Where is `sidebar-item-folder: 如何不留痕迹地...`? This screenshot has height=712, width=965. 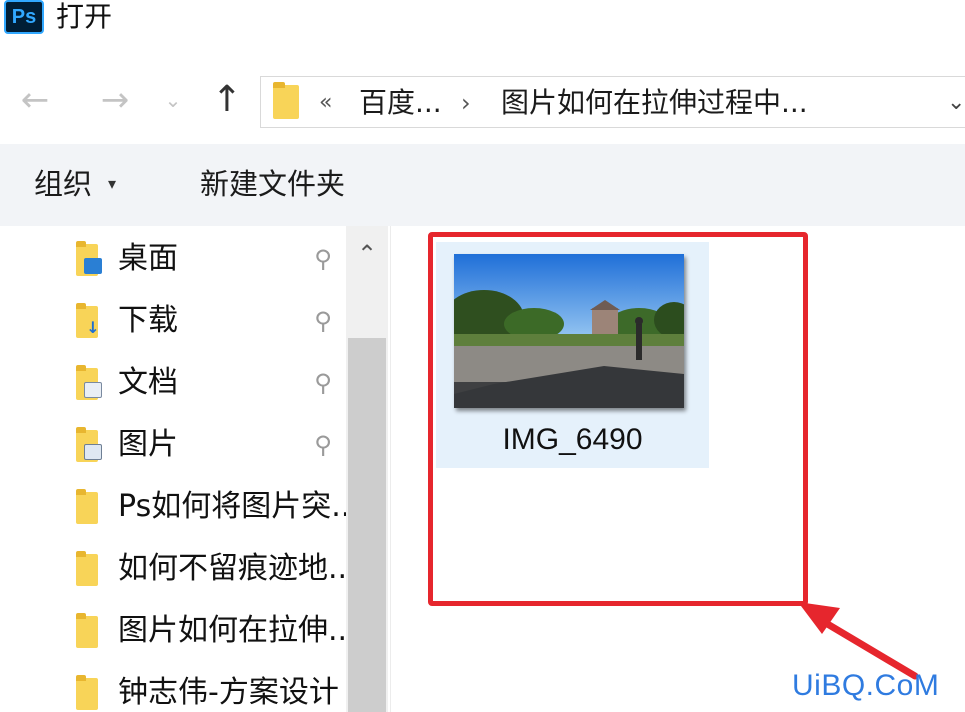 sidebar-item-folder: 如何不留痕迹地... is located at coordinates (178, 569).